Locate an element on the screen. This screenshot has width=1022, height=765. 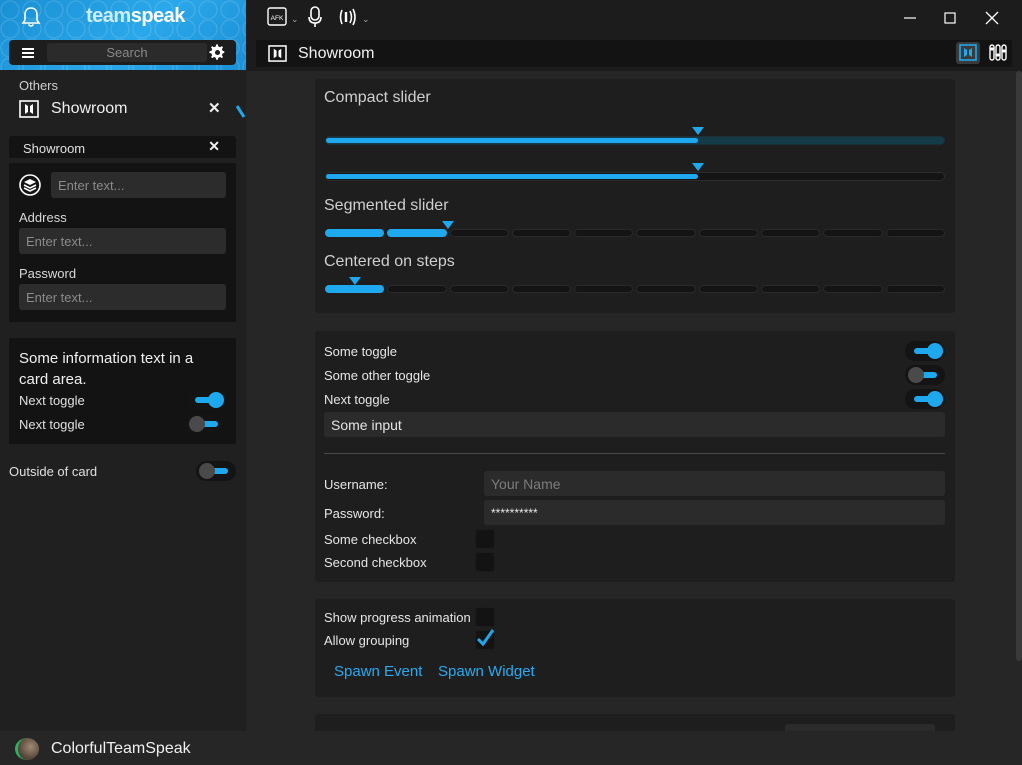
address-field is located at coordinates (122, 241).